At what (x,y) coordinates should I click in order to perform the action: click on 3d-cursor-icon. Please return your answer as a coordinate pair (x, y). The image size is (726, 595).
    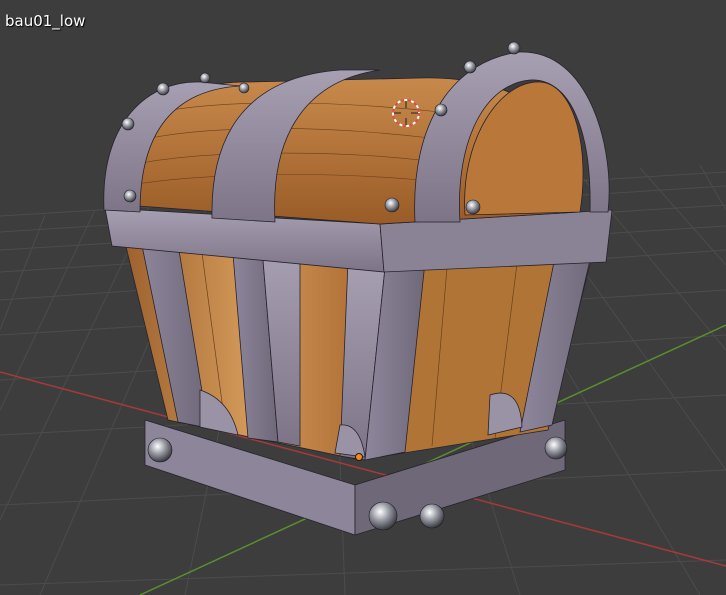
    Looking at the image, I should click on (406, 113).